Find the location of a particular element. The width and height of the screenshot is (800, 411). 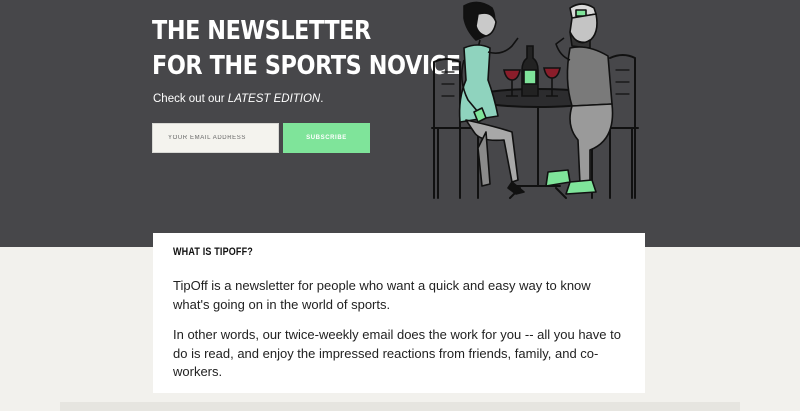

latest-edition-link: LATEST EDITION is located at coordinates (274, 99).